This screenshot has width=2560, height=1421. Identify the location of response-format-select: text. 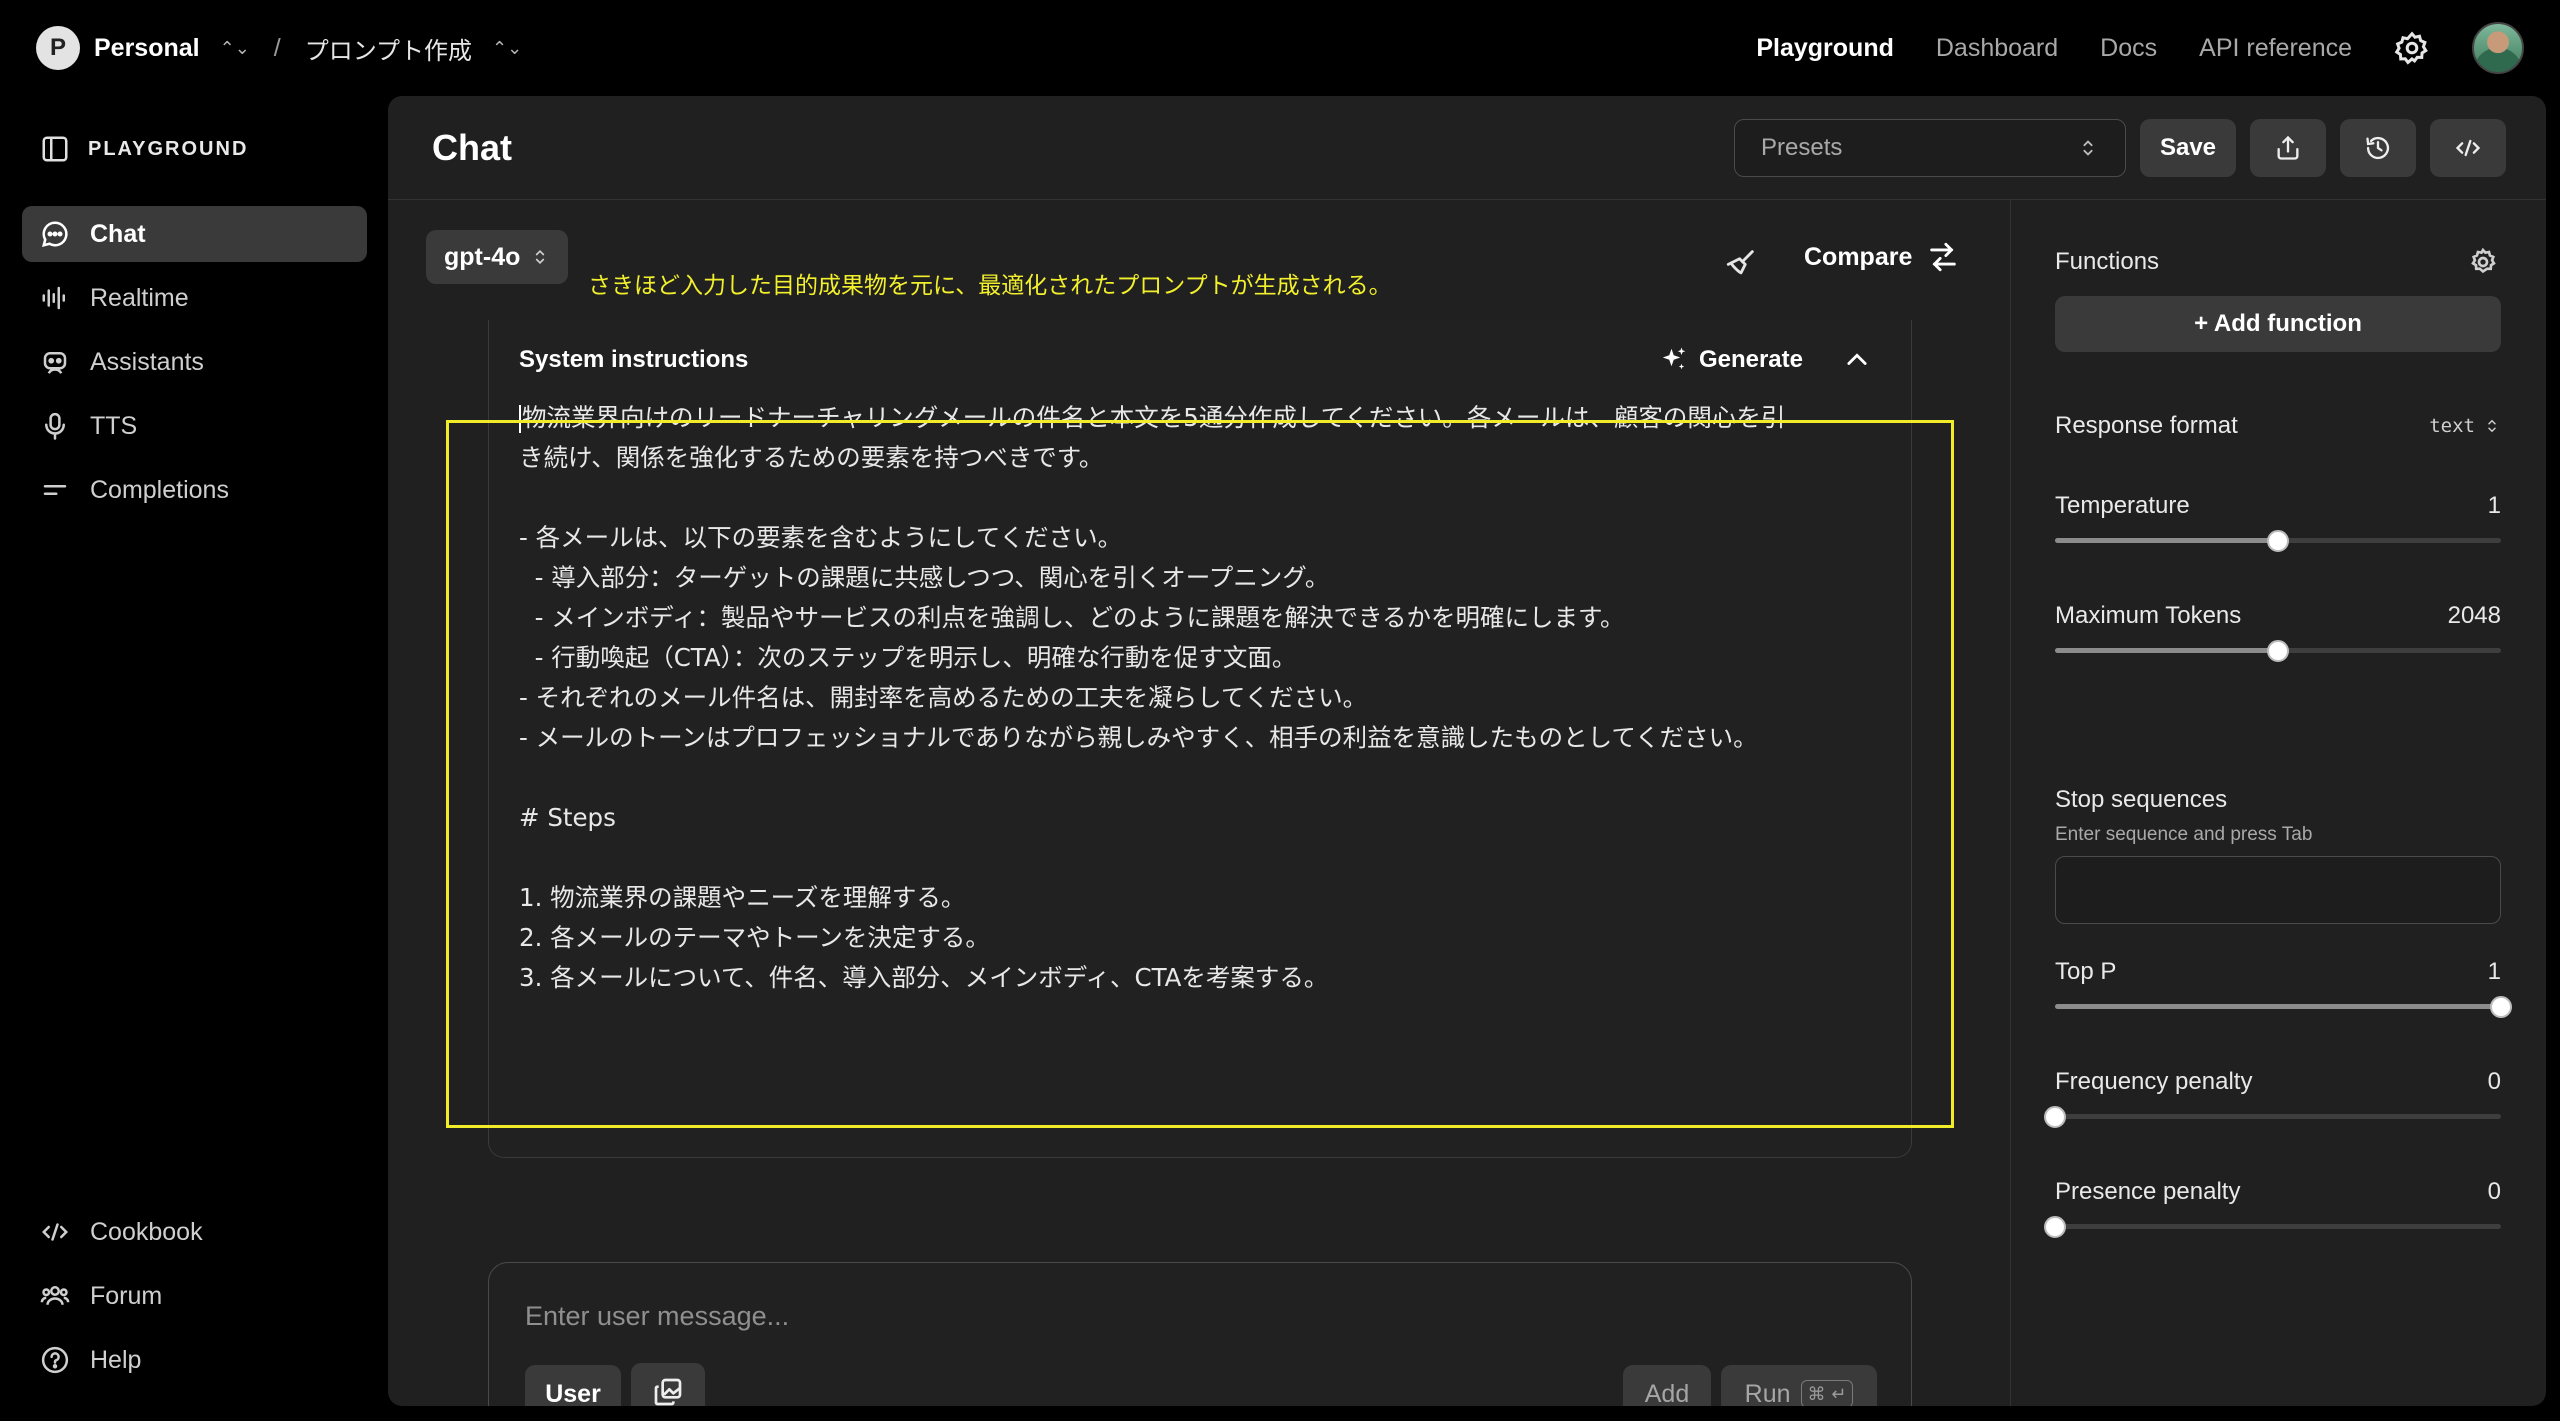
(2465, 426).